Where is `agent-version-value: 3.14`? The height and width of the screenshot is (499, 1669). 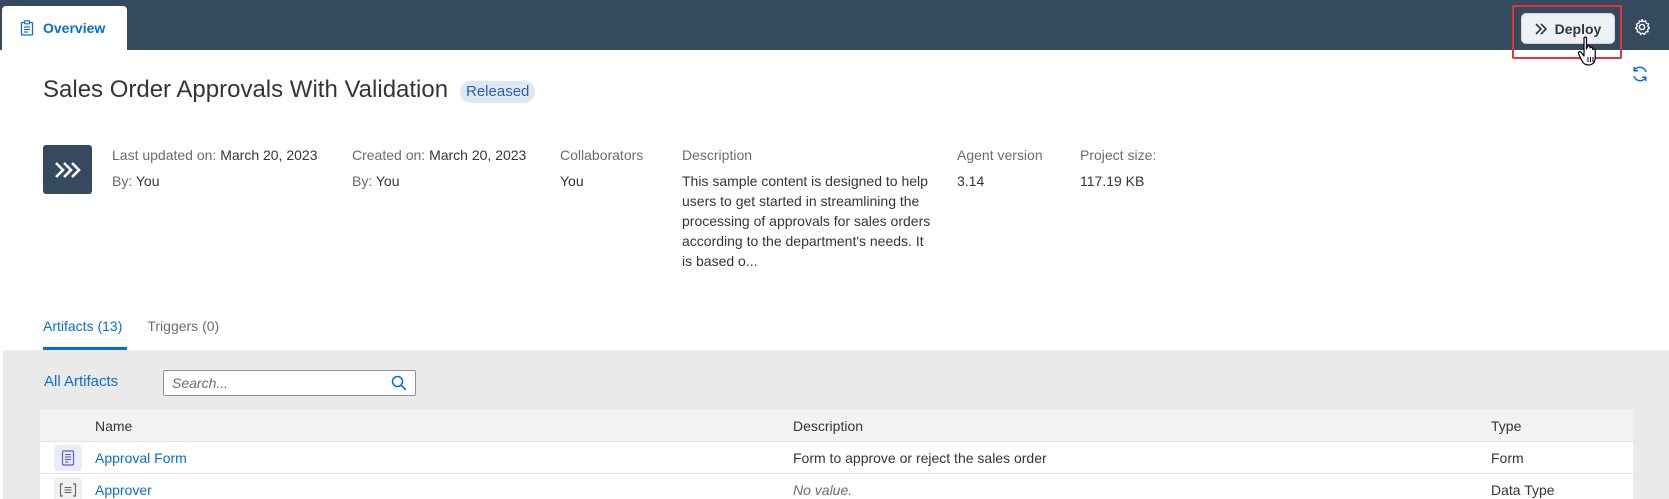 agent-version-value: 3.14 is located at coordinates (971, 181).